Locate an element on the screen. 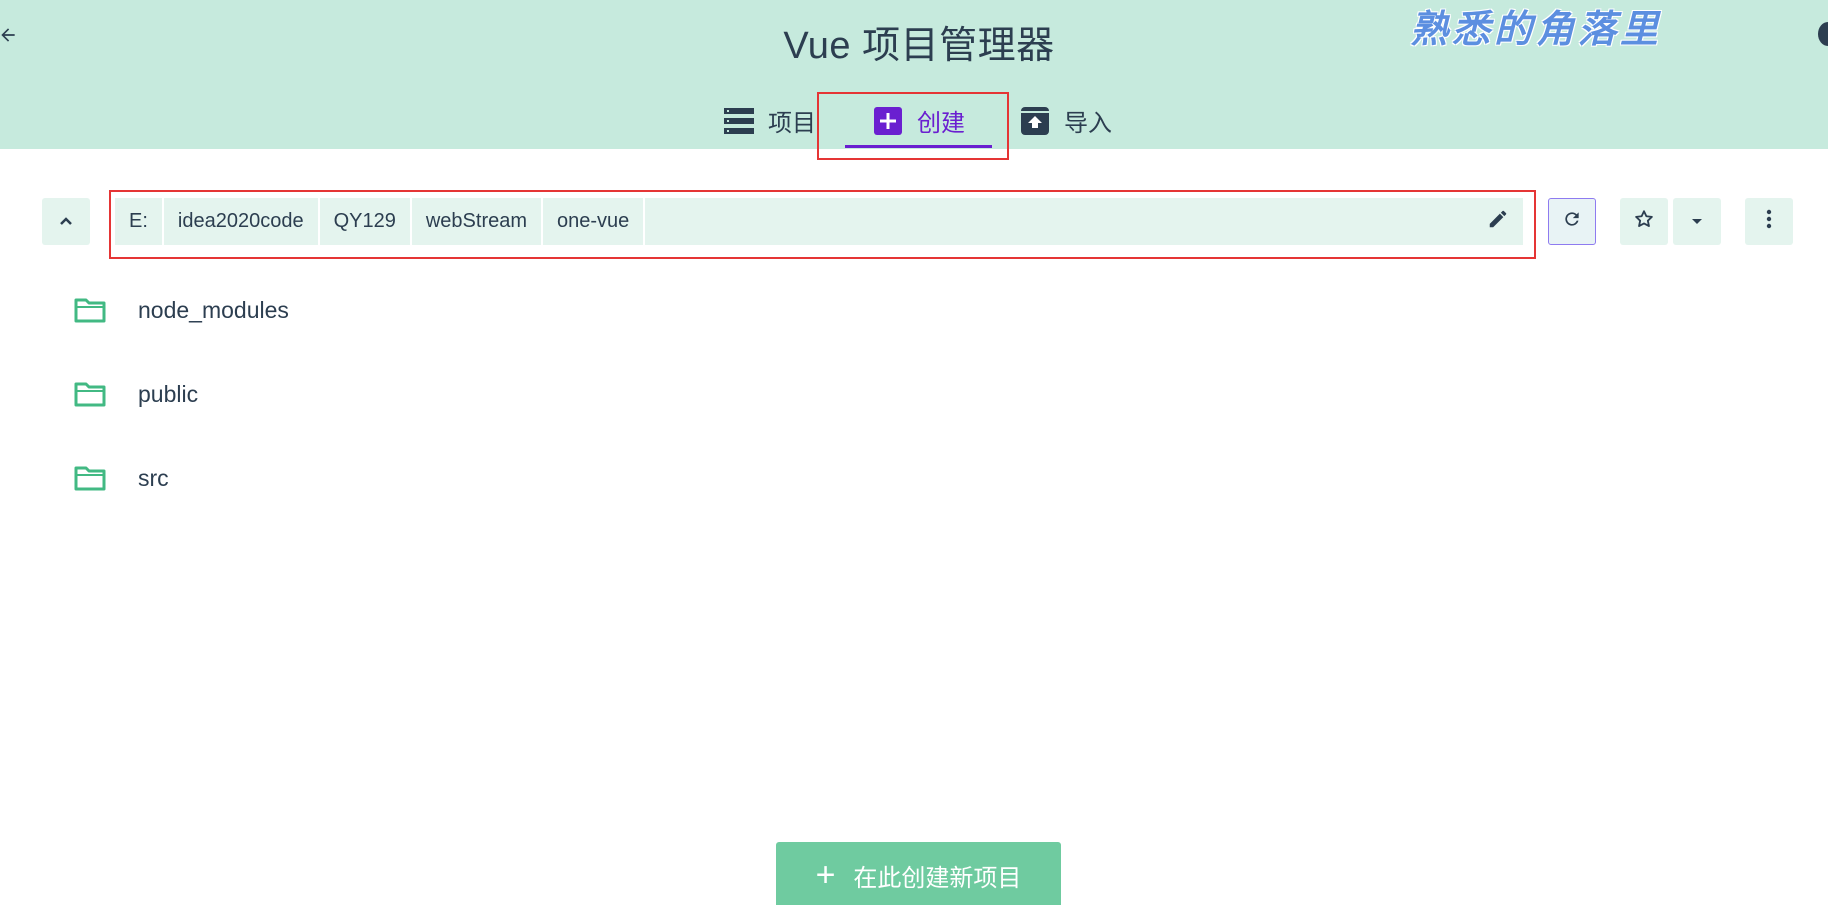 The width and height of the screenshot is (1828, 905). more-options-button is located at coordinates (1769, 221).